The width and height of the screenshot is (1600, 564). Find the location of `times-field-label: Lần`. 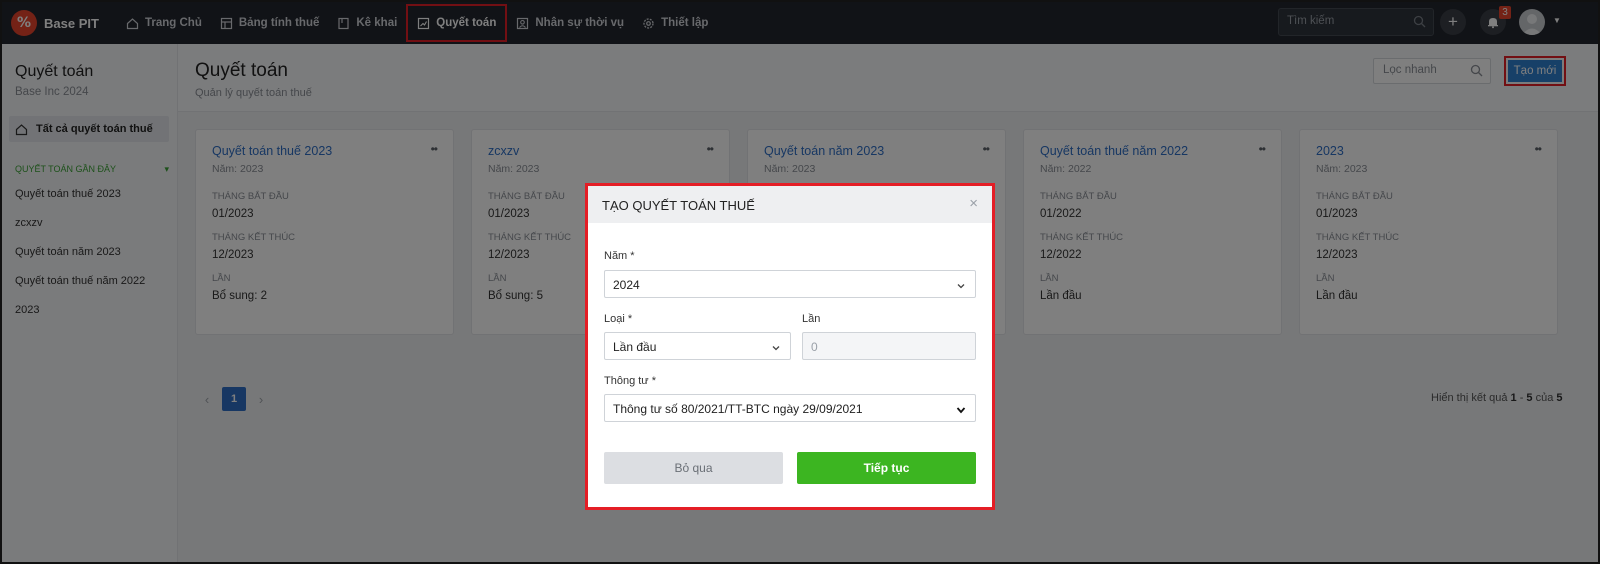

times-field-label: Lần is located at coordinates (811, 319).